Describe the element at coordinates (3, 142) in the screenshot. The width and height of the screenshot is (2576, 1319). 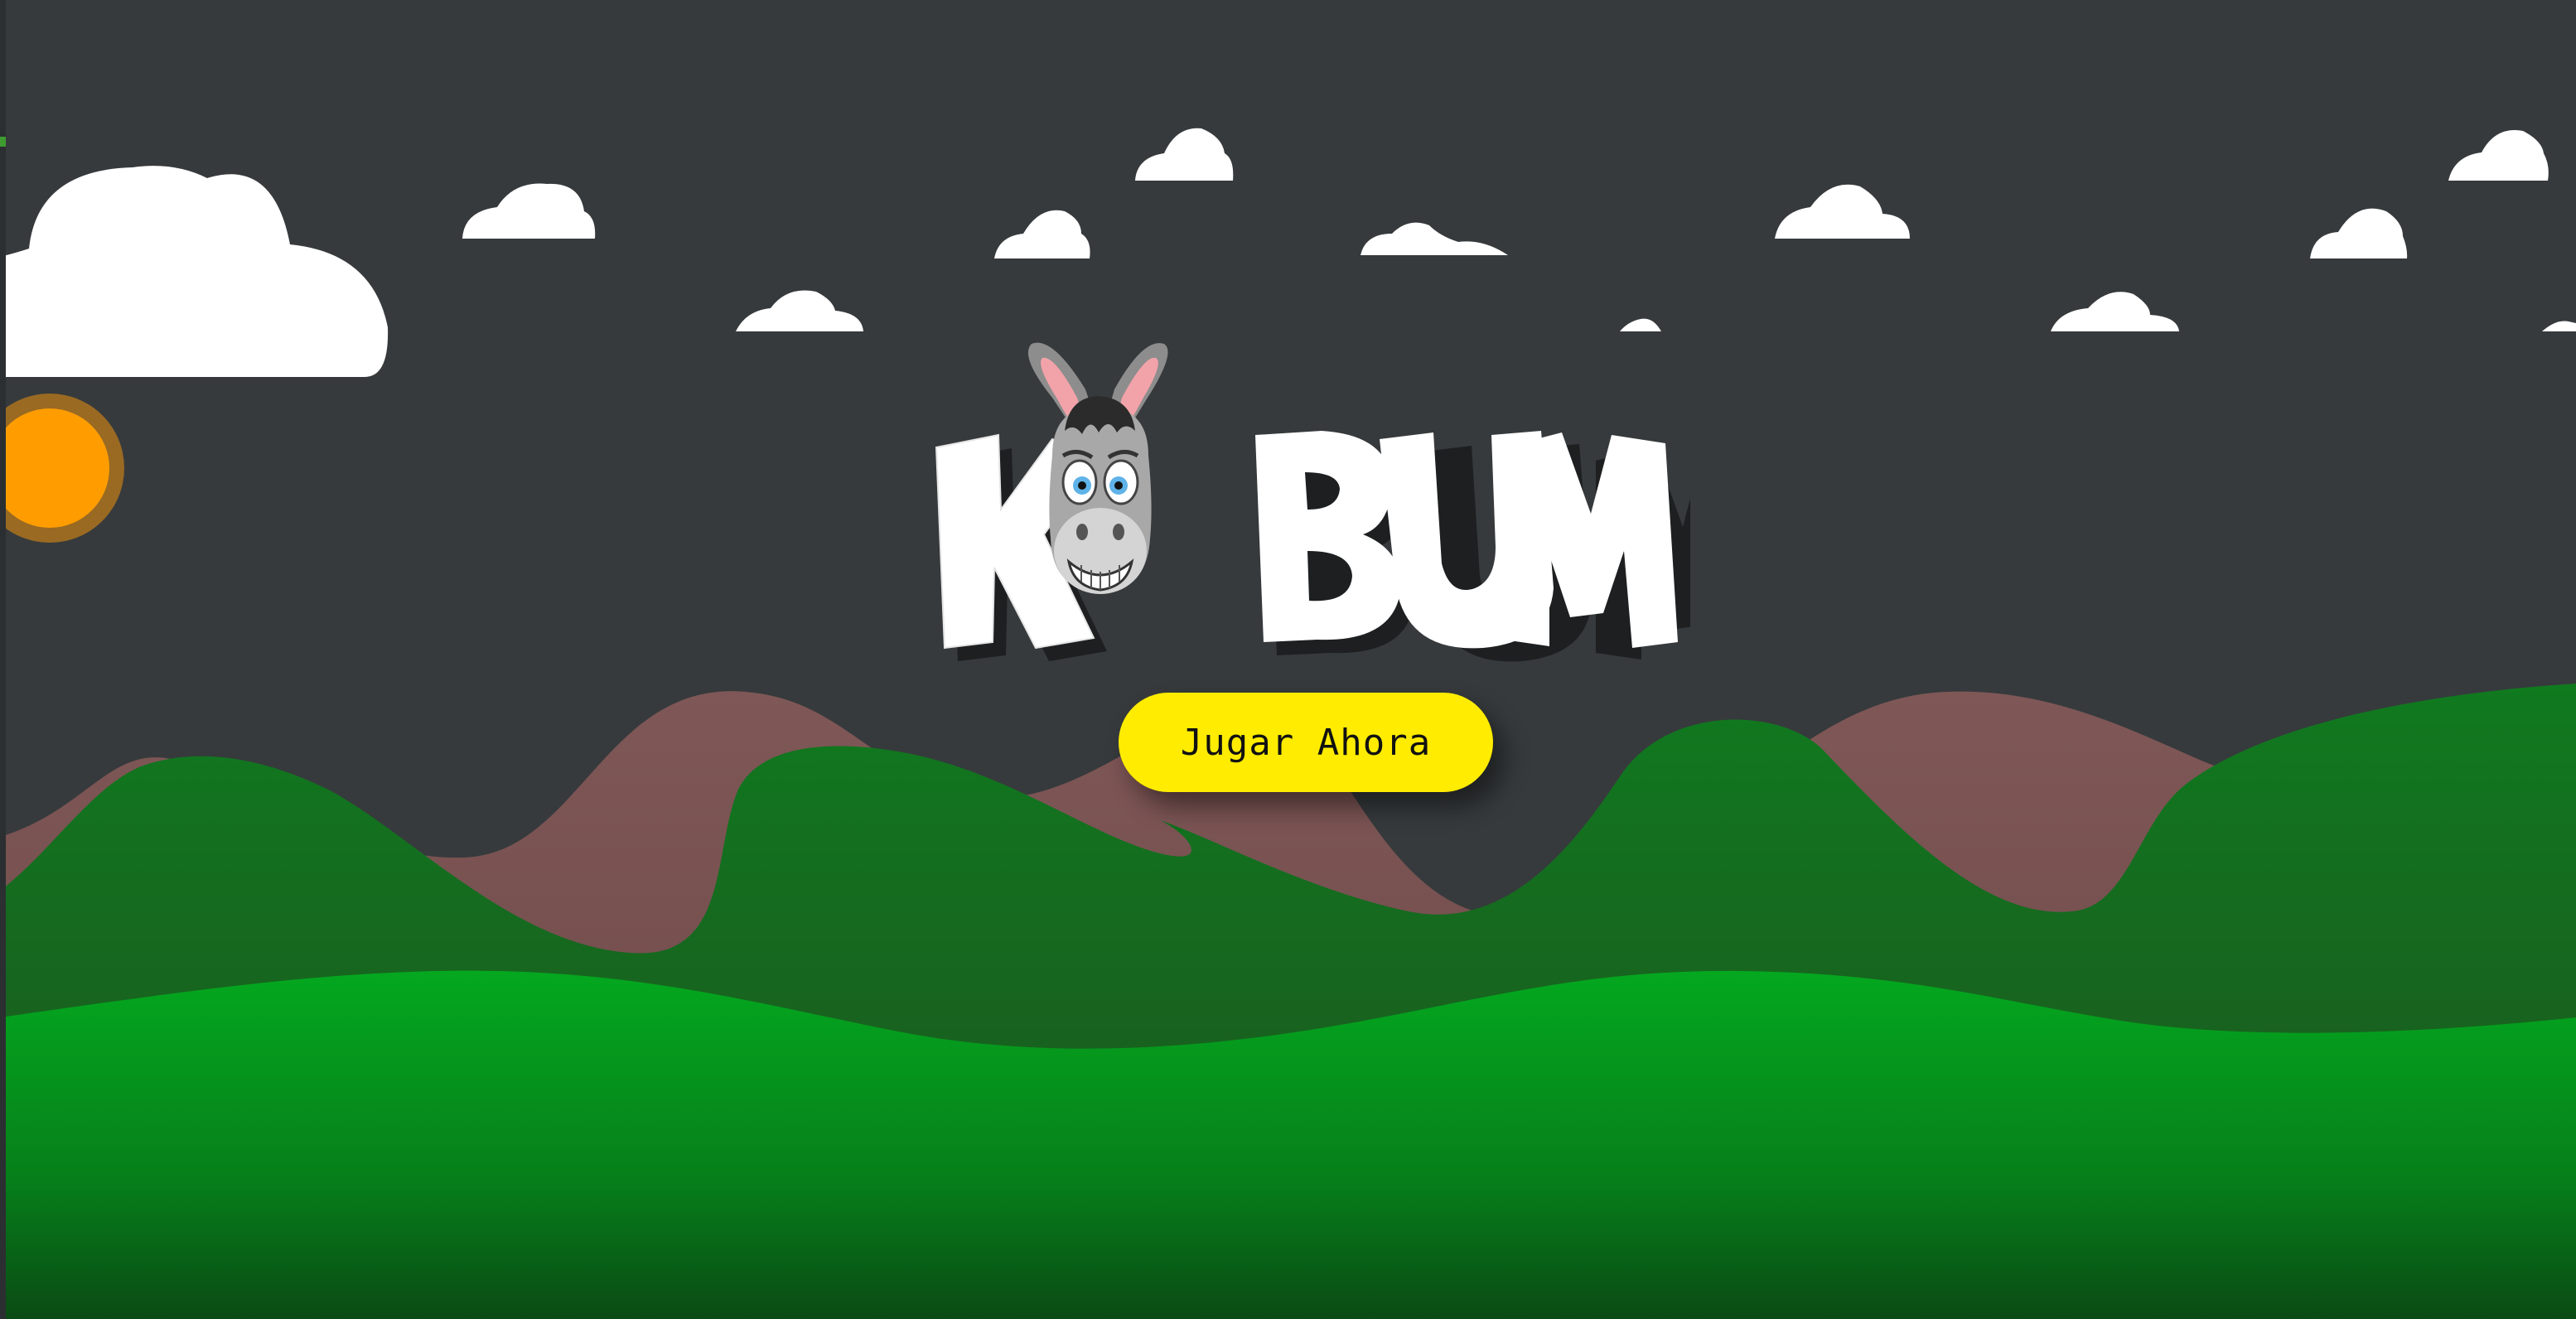
I see `left-edge-accent` at that location.